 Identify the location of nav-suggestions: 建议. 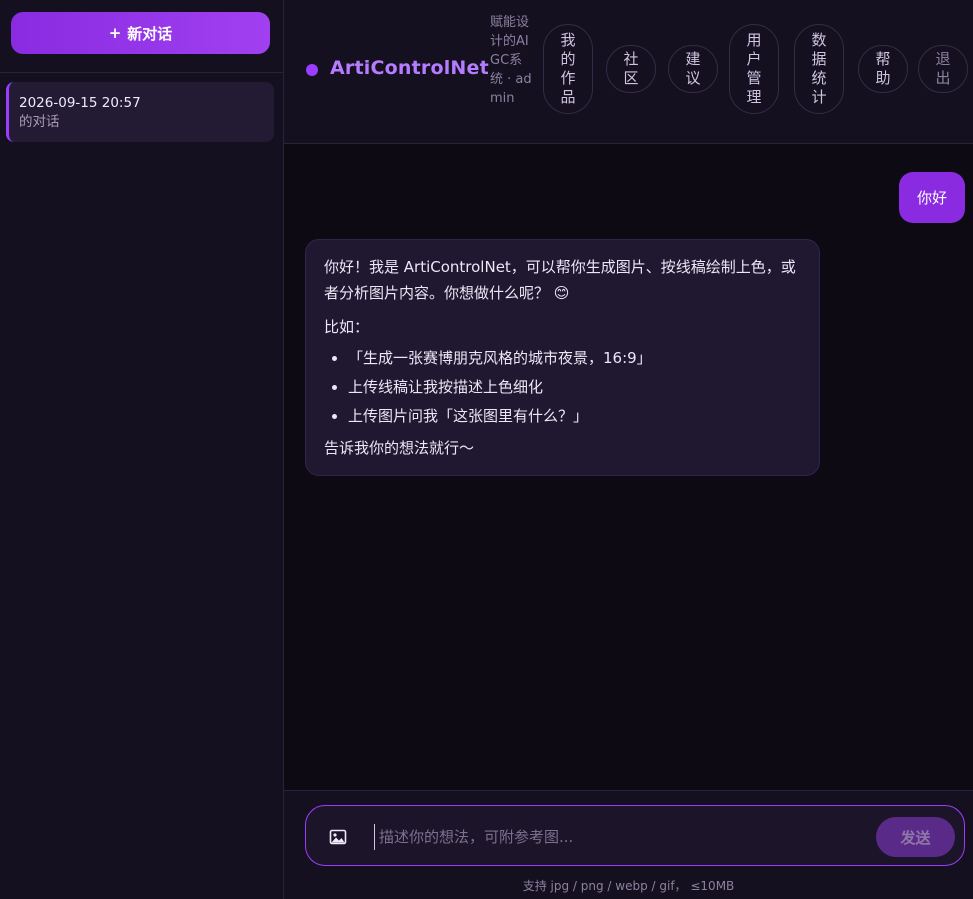
(693, 69).